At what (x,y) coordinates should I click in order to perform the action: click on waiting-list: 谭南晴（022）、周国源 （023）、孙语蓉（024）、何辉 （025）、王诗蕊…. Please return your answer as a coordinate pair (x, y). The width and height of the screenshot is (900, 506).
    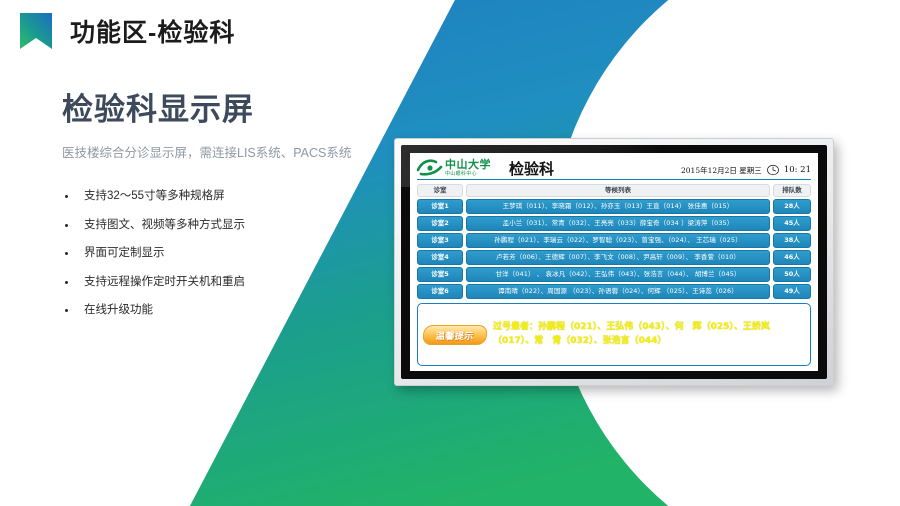
    Looking at the image, I should click on (618, 291).